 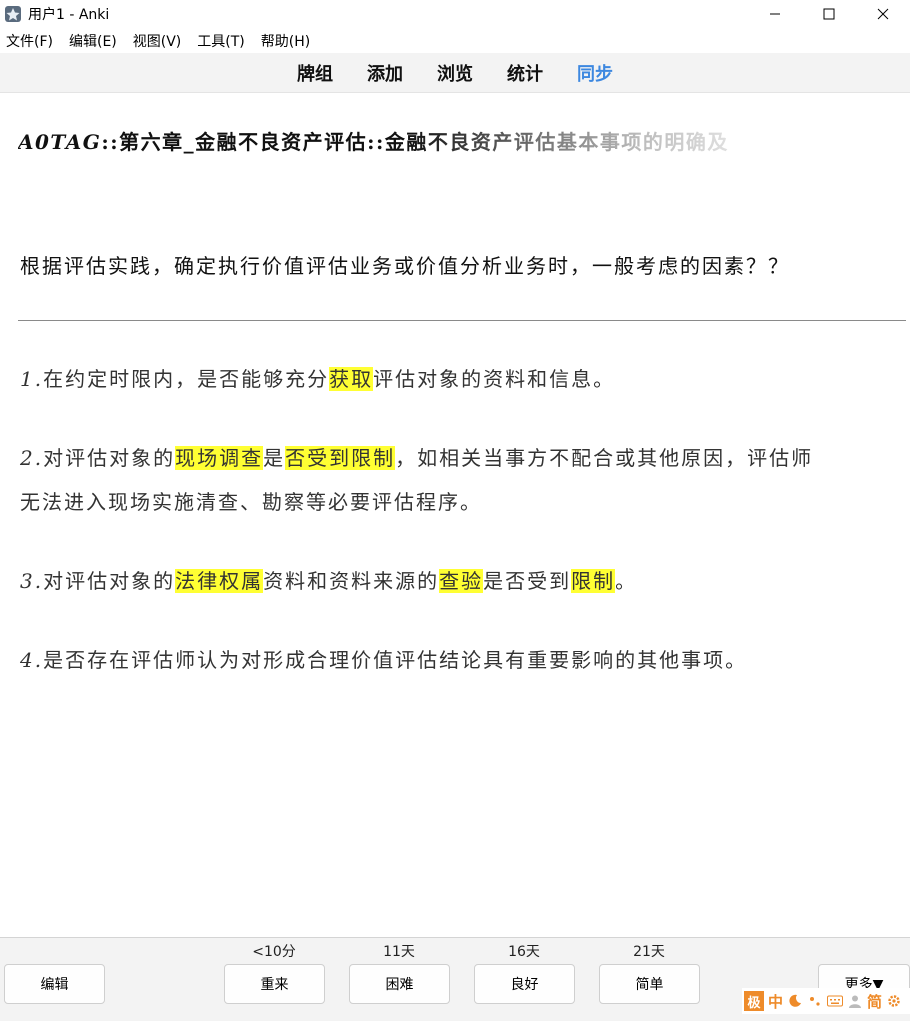 I want to click on answer-text: 是否存在评估师认为对形成合理价值评估结论具有重要影响的其他事项。, so click(x=395, y=660).